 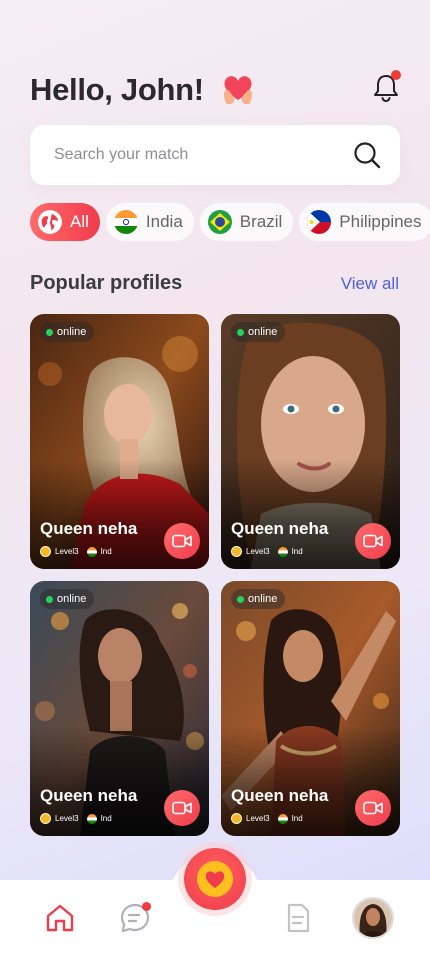 I want to click on match-fab-button, so click(x=215, y=879).